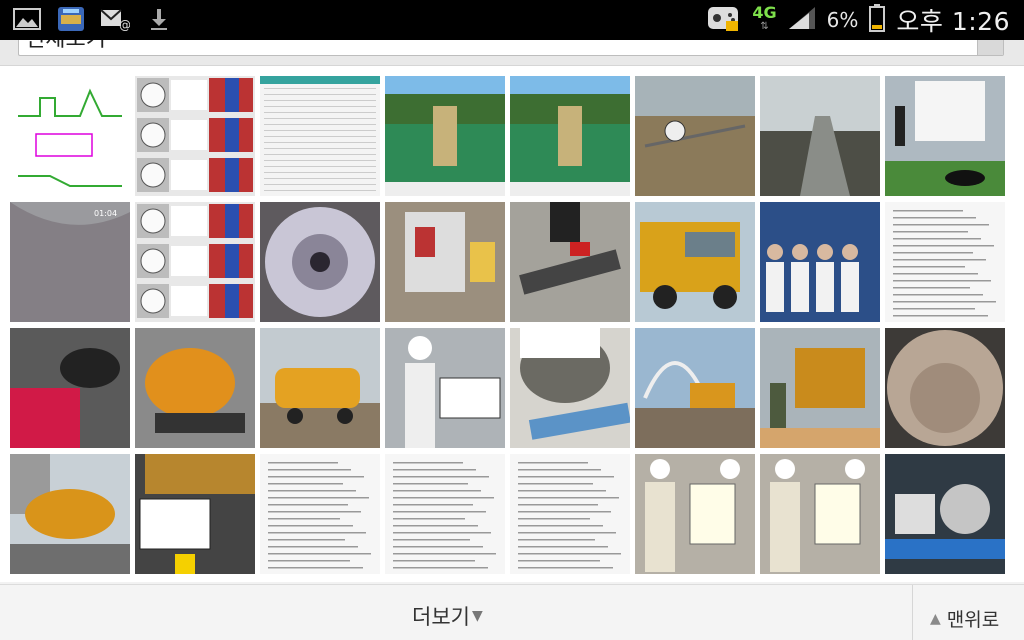 This screenshot has width=1024, height=640. I want to click on signal-icon, so click(802, 20).